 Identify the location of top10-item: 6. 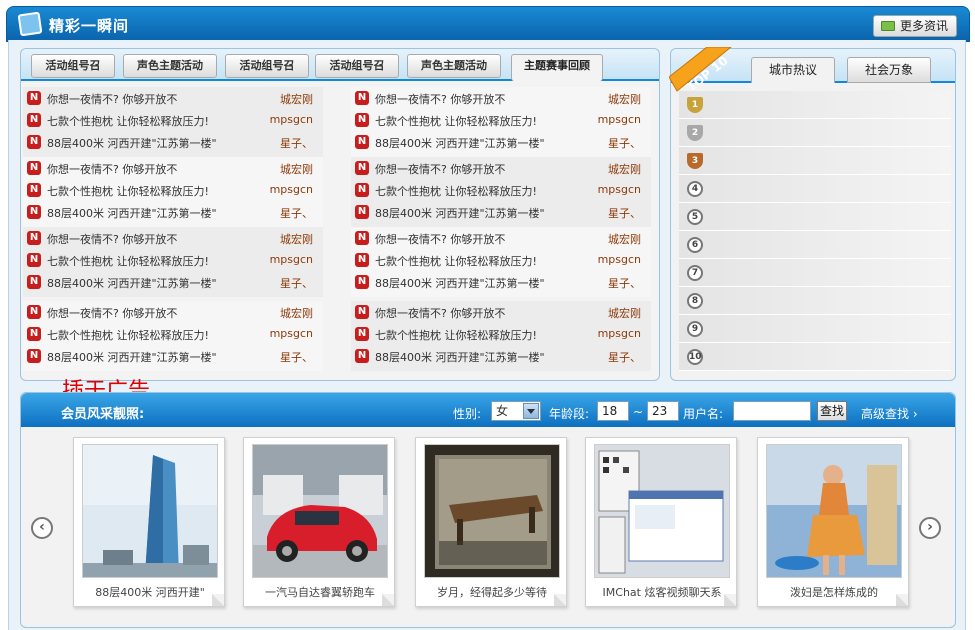
(815, 245).